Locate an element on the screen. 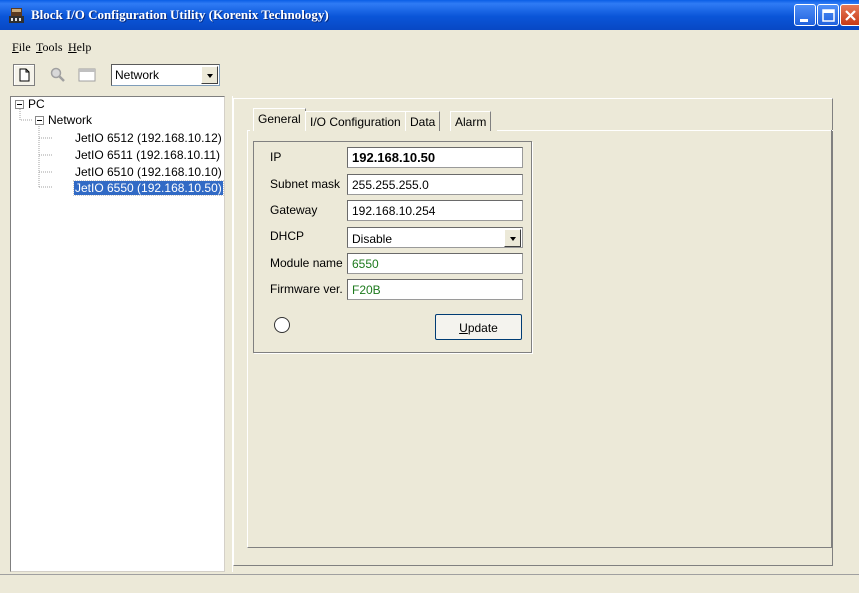 The width and height of the screenshot is (859, 593). status-led-icon is located at coordinates (282, 325).